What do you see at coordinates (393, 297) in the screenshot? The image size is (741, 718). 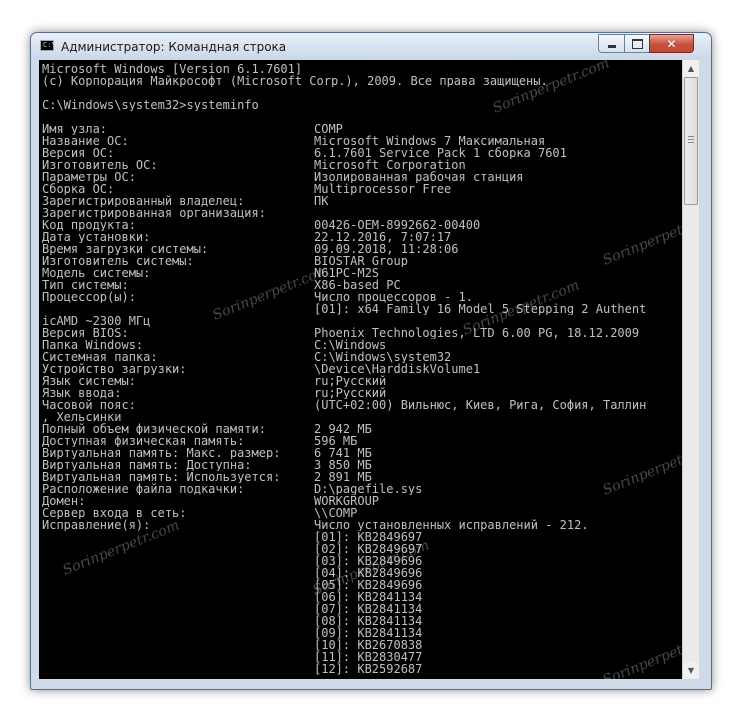 I see `row-value: Число процессоров - 1.` at bounding box center [393, 297].